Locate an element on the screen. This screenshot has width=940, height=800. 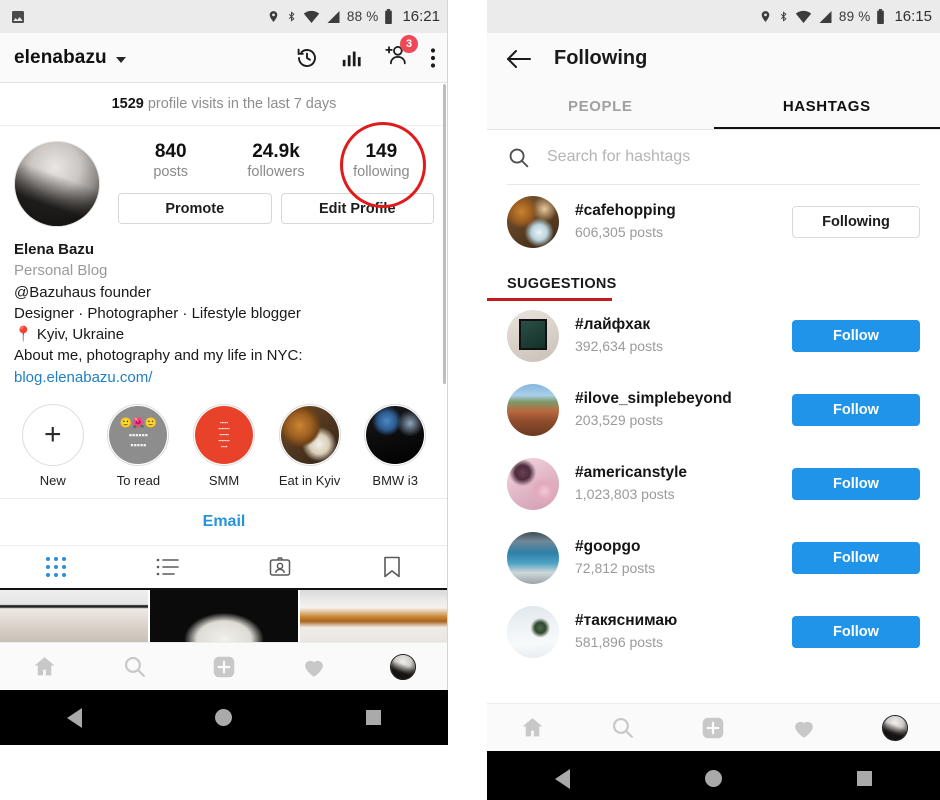
hashtag-text: #cafehopping 606,305 posts is located at coordinates (675, 221).